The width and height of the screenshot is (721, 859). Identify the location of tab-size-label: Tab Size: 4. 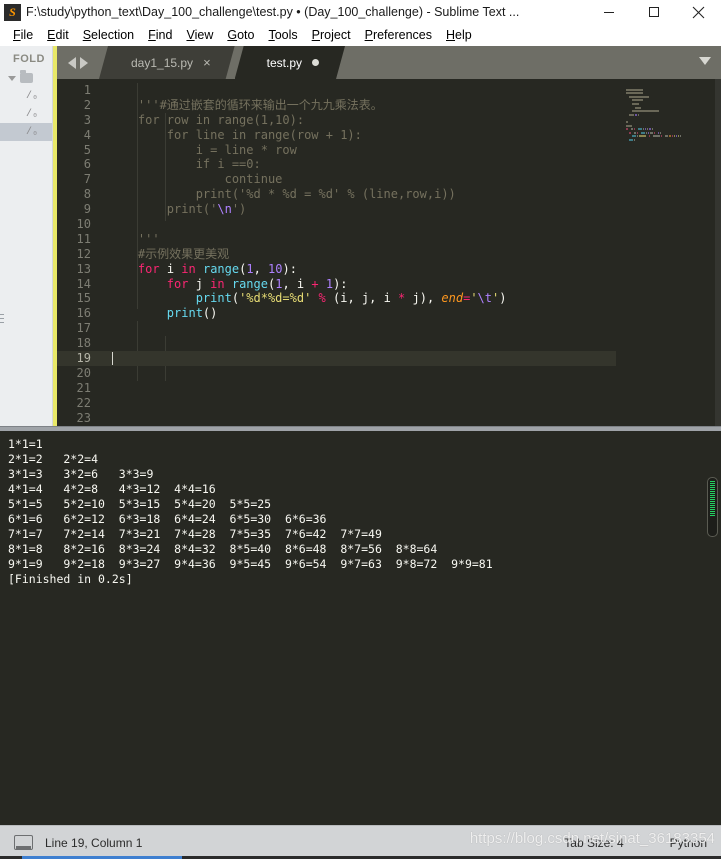
(593, 843).